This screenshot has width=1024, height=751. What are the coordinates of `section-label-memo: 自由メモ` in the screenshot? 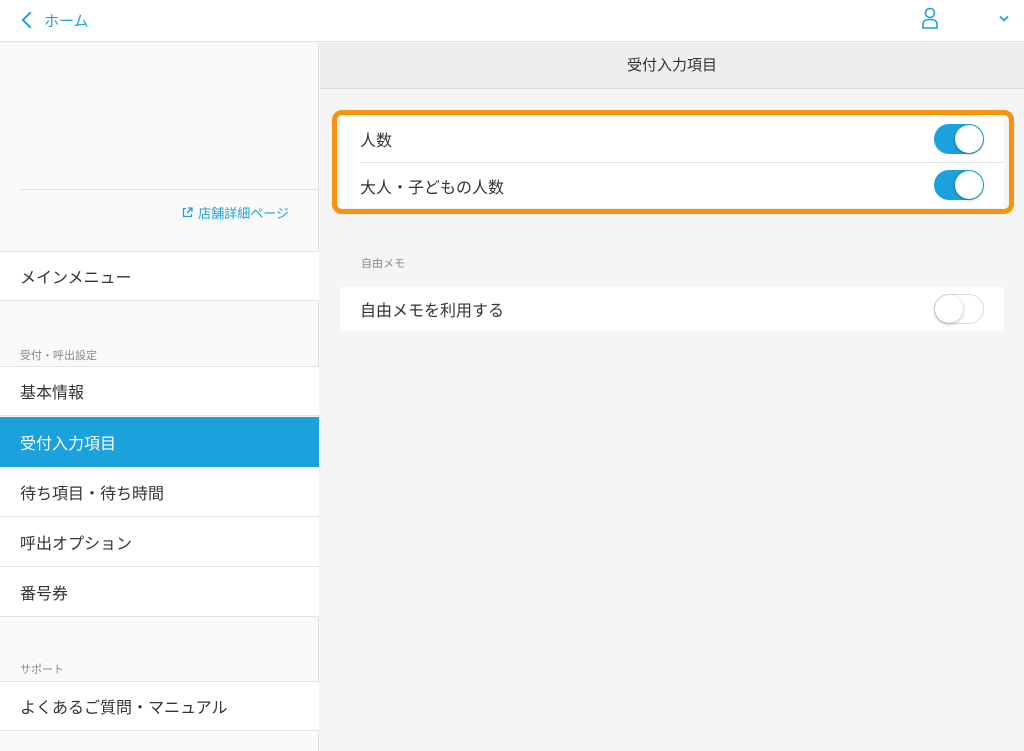 It's located at (383, 263).